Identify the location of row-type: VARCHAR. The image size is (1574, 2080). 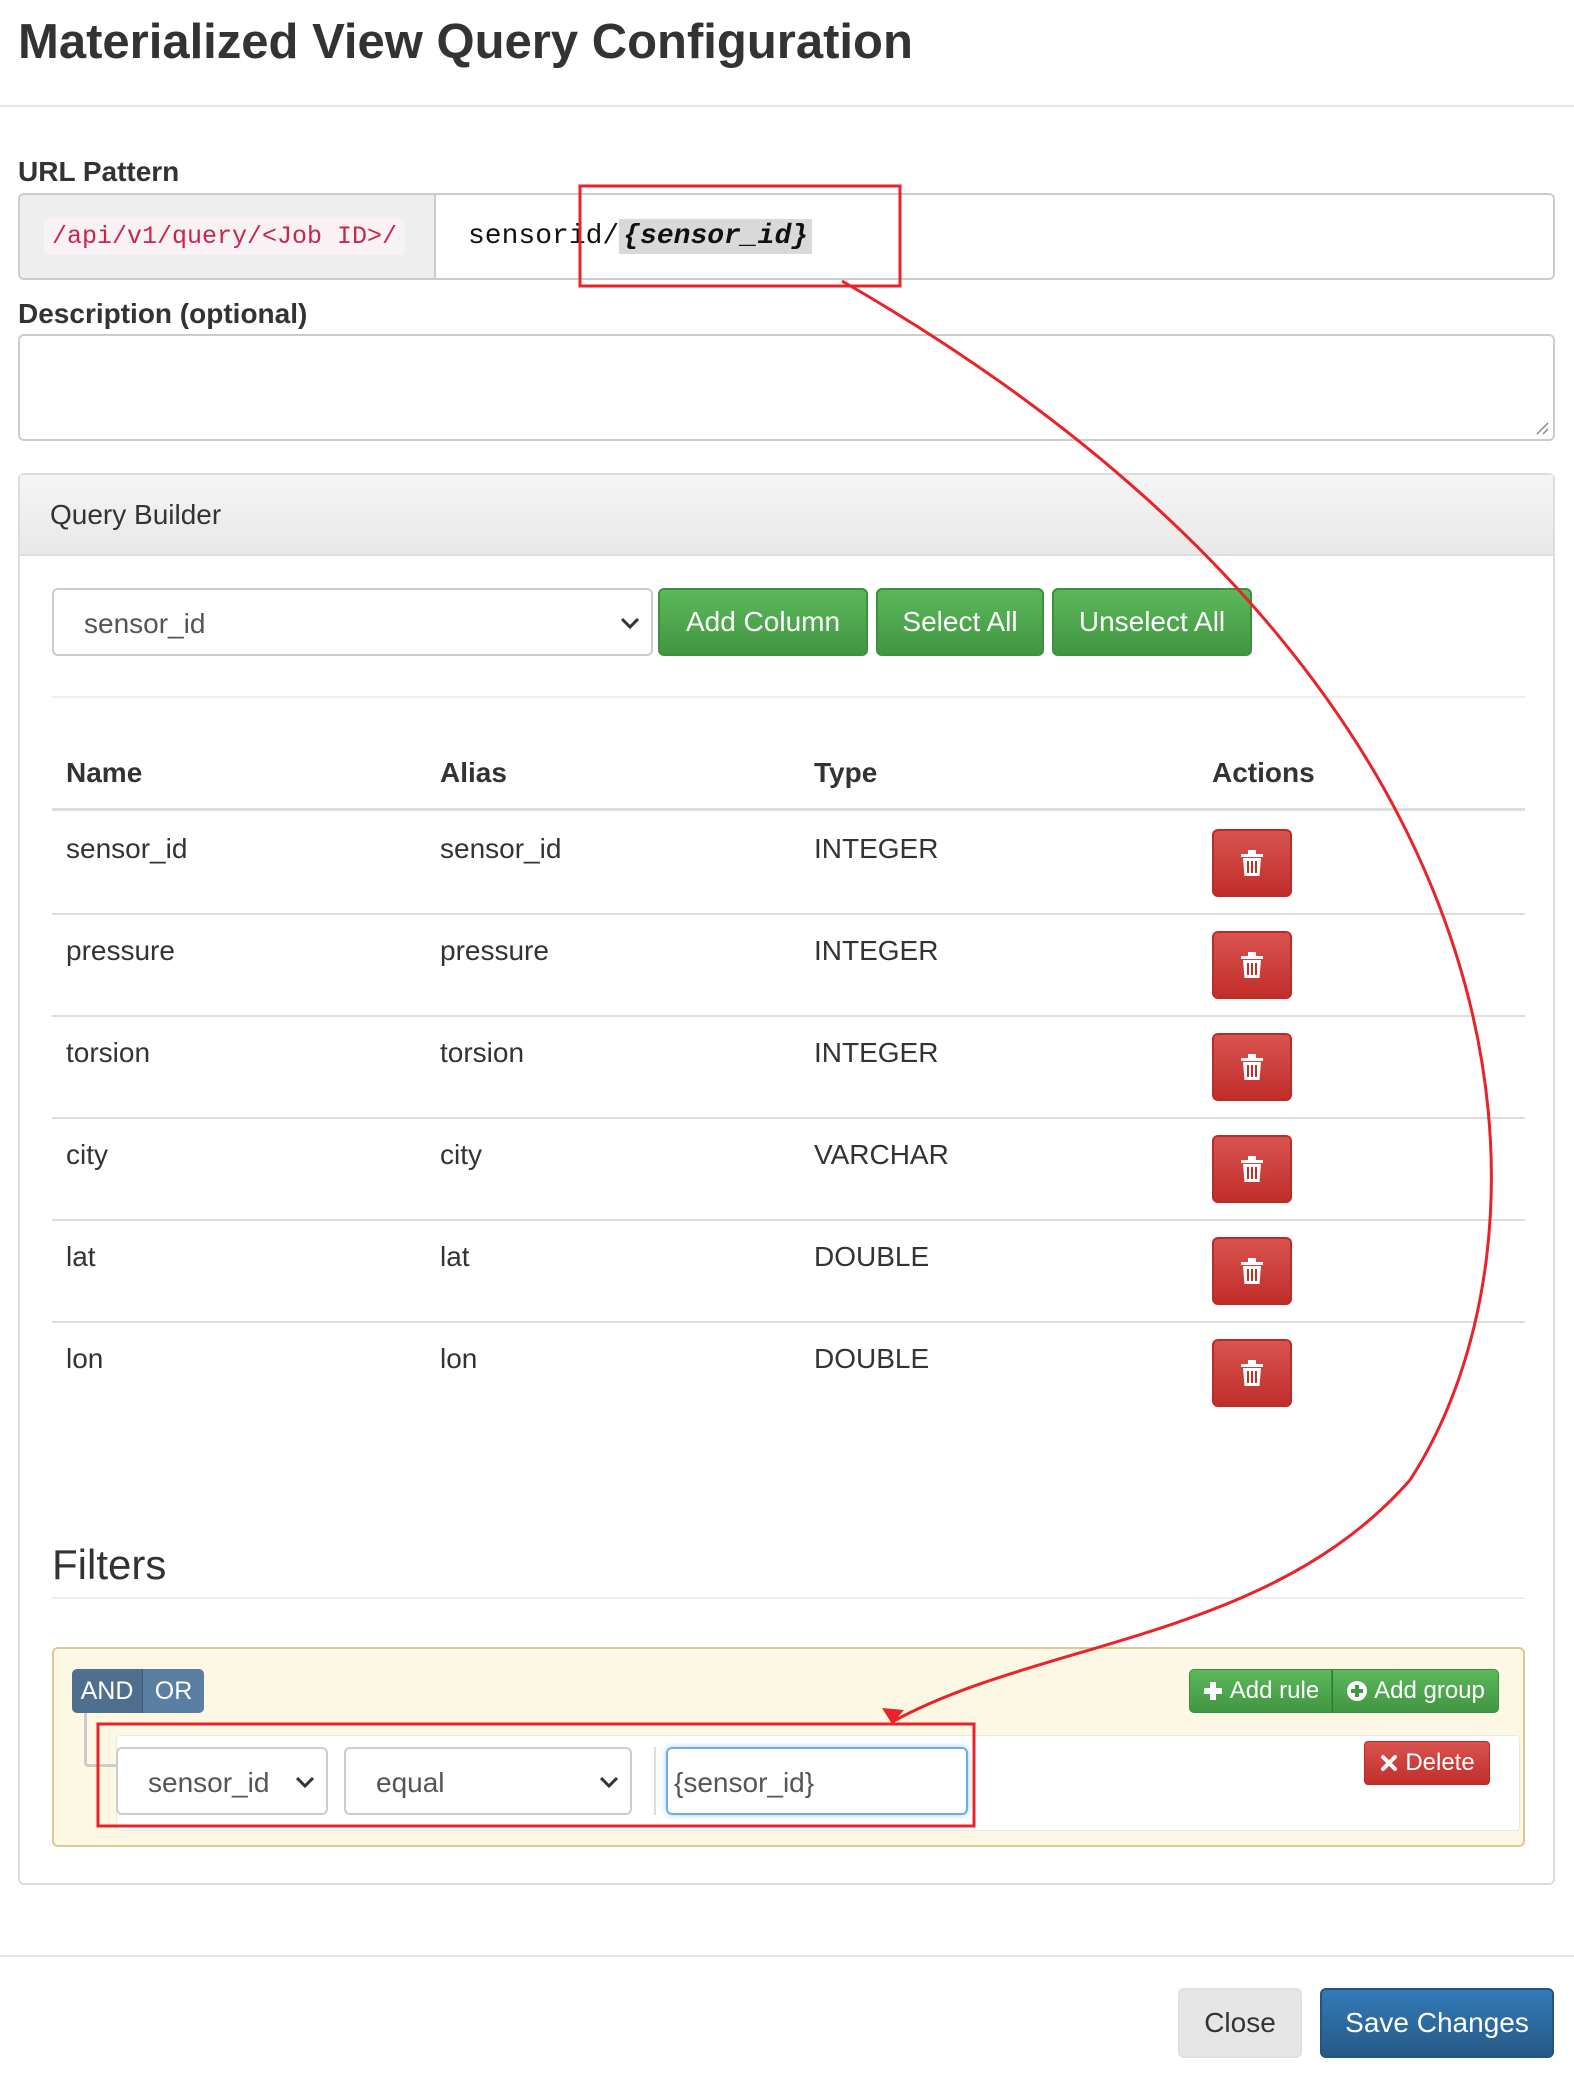
(881, 1154).